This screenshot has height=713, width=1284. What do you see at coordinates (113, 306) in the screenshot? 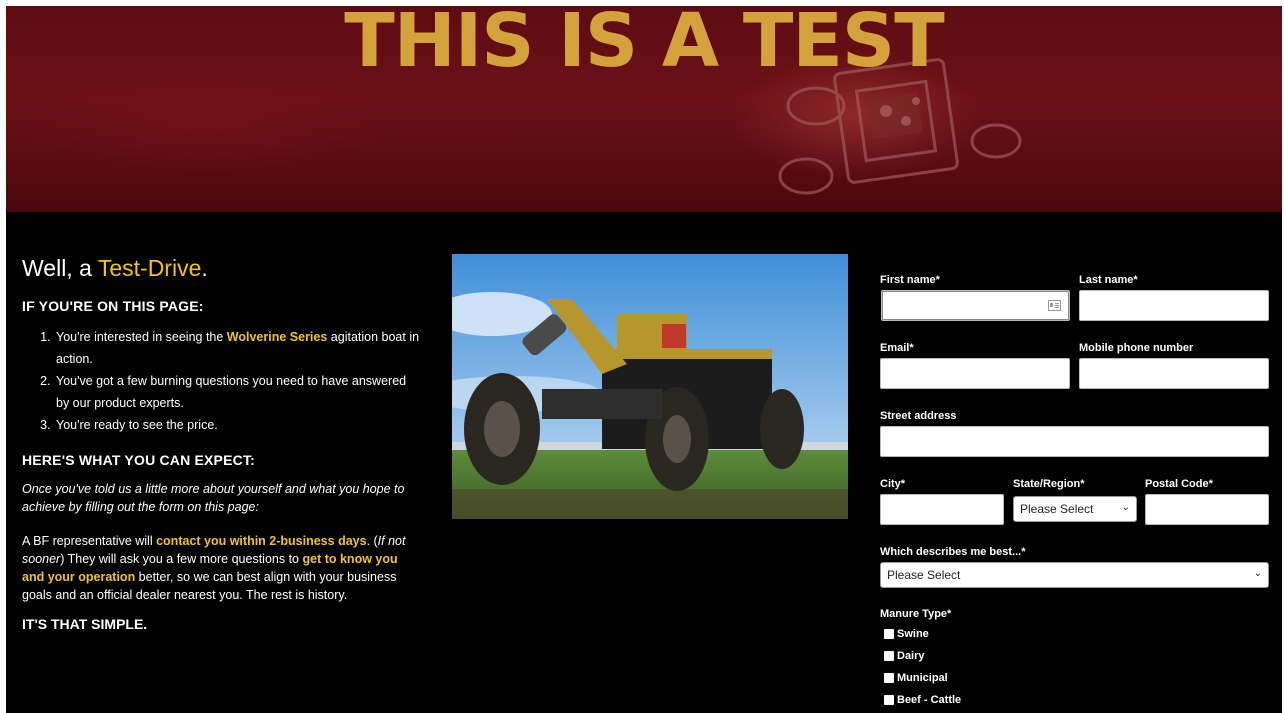
I see `section-heading-on-page: IF YOU'RE ON THIS PAGE:` at bounding box center [113, 306].